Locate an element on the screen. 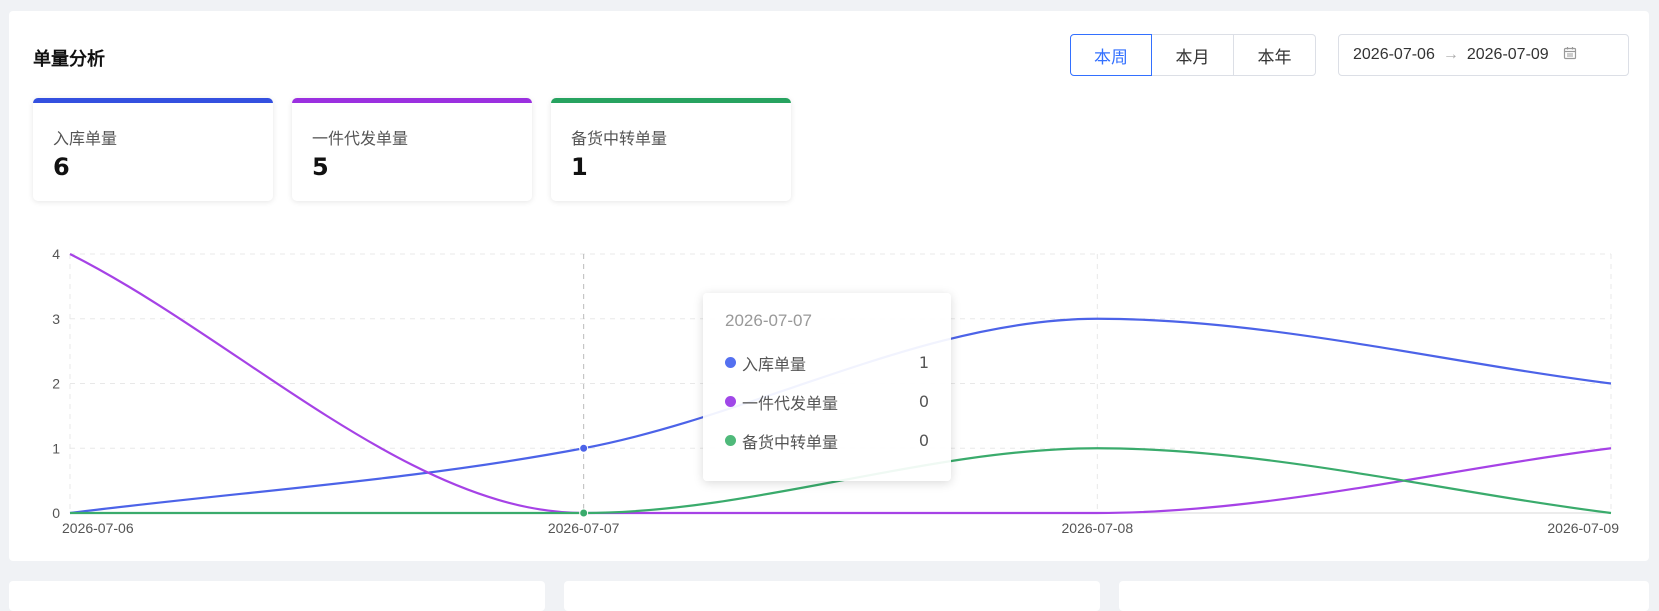 The height and width of the screenshot is (611, 1659). tooltip-row: 备货中转单量 0 is located at coordinates (827, 440).